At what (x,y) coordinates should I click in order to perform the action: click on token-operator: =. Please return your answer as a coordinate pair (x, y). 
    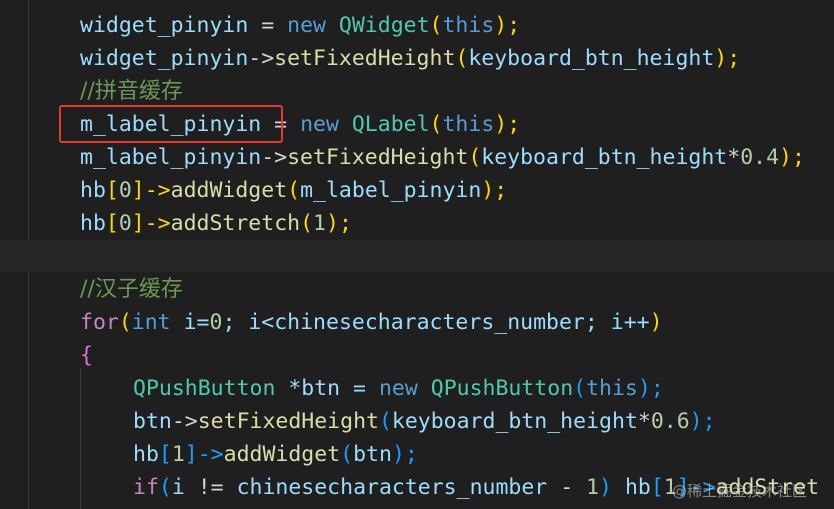
    Looking at the image, I should click on (268, 25).